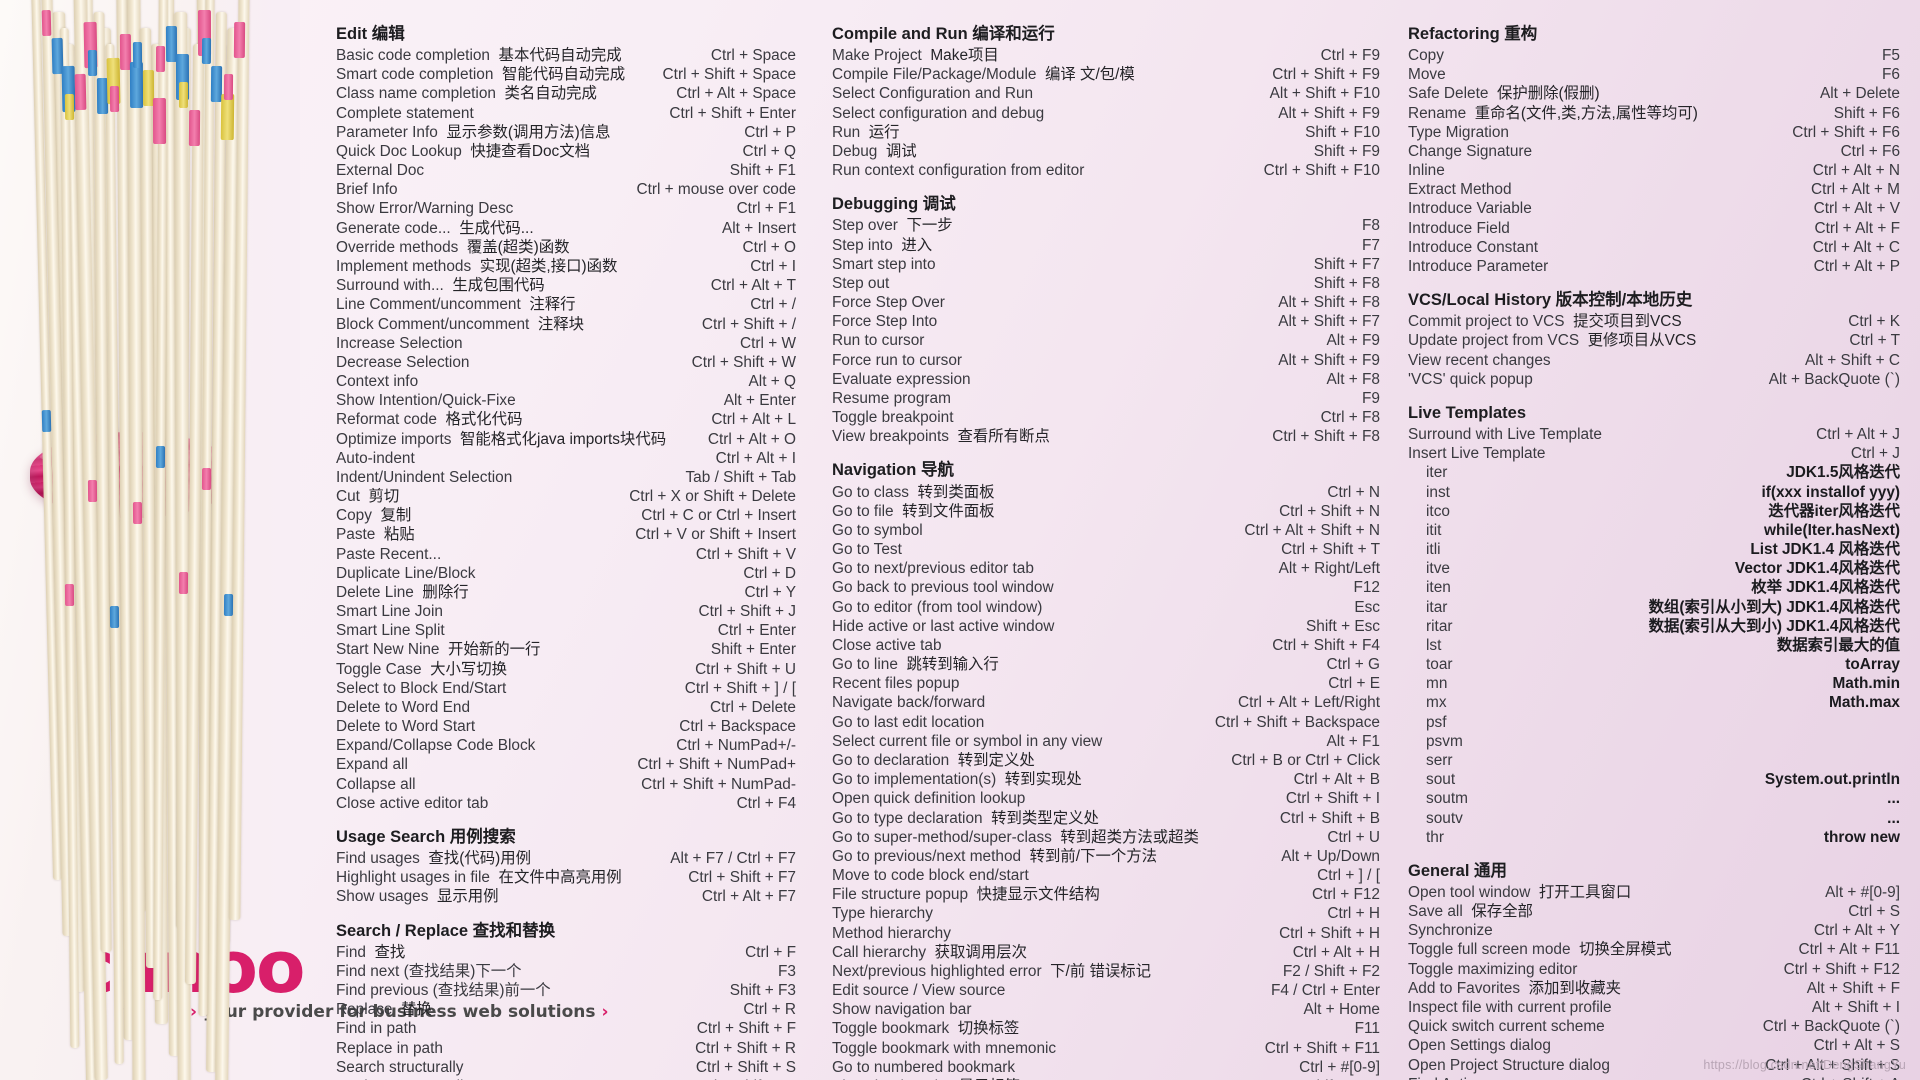 Image resolution: width=1920 pixels, height=1080 pixels. Describe the element at coordinates (1654, 760) in the screenshot. I see `live-template-row: serr` at that location.